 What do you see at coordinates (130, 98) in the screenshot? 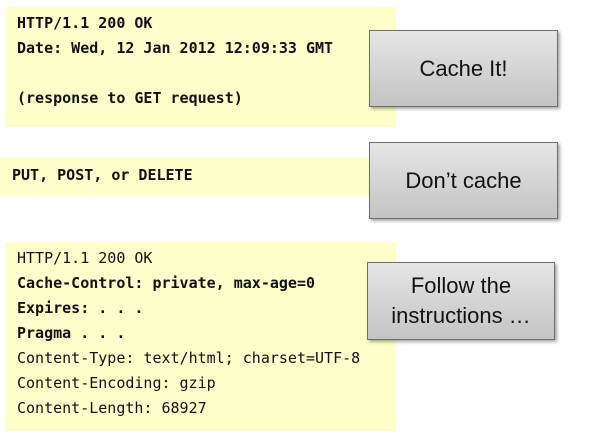
I see `response-note-line: (response to GET request)` at bounding box center [130, 98].